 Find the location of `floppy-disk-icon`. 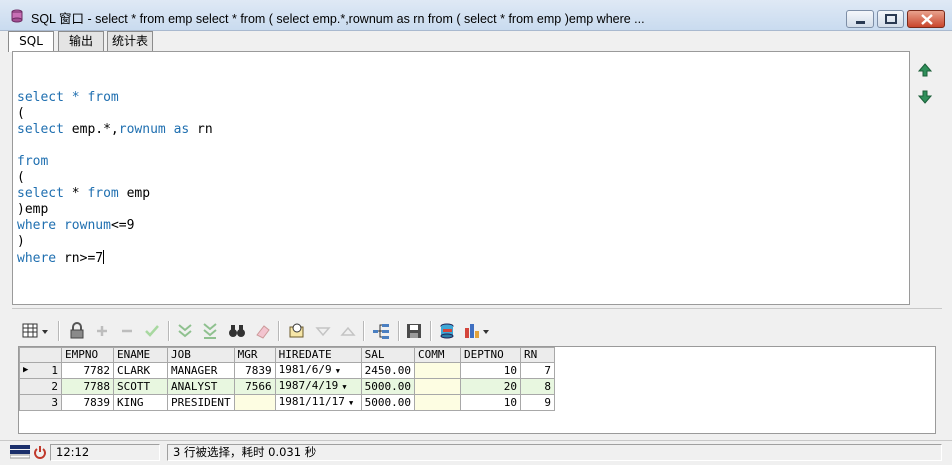

floppy-disk-icon is located at coordinates (414, 331).